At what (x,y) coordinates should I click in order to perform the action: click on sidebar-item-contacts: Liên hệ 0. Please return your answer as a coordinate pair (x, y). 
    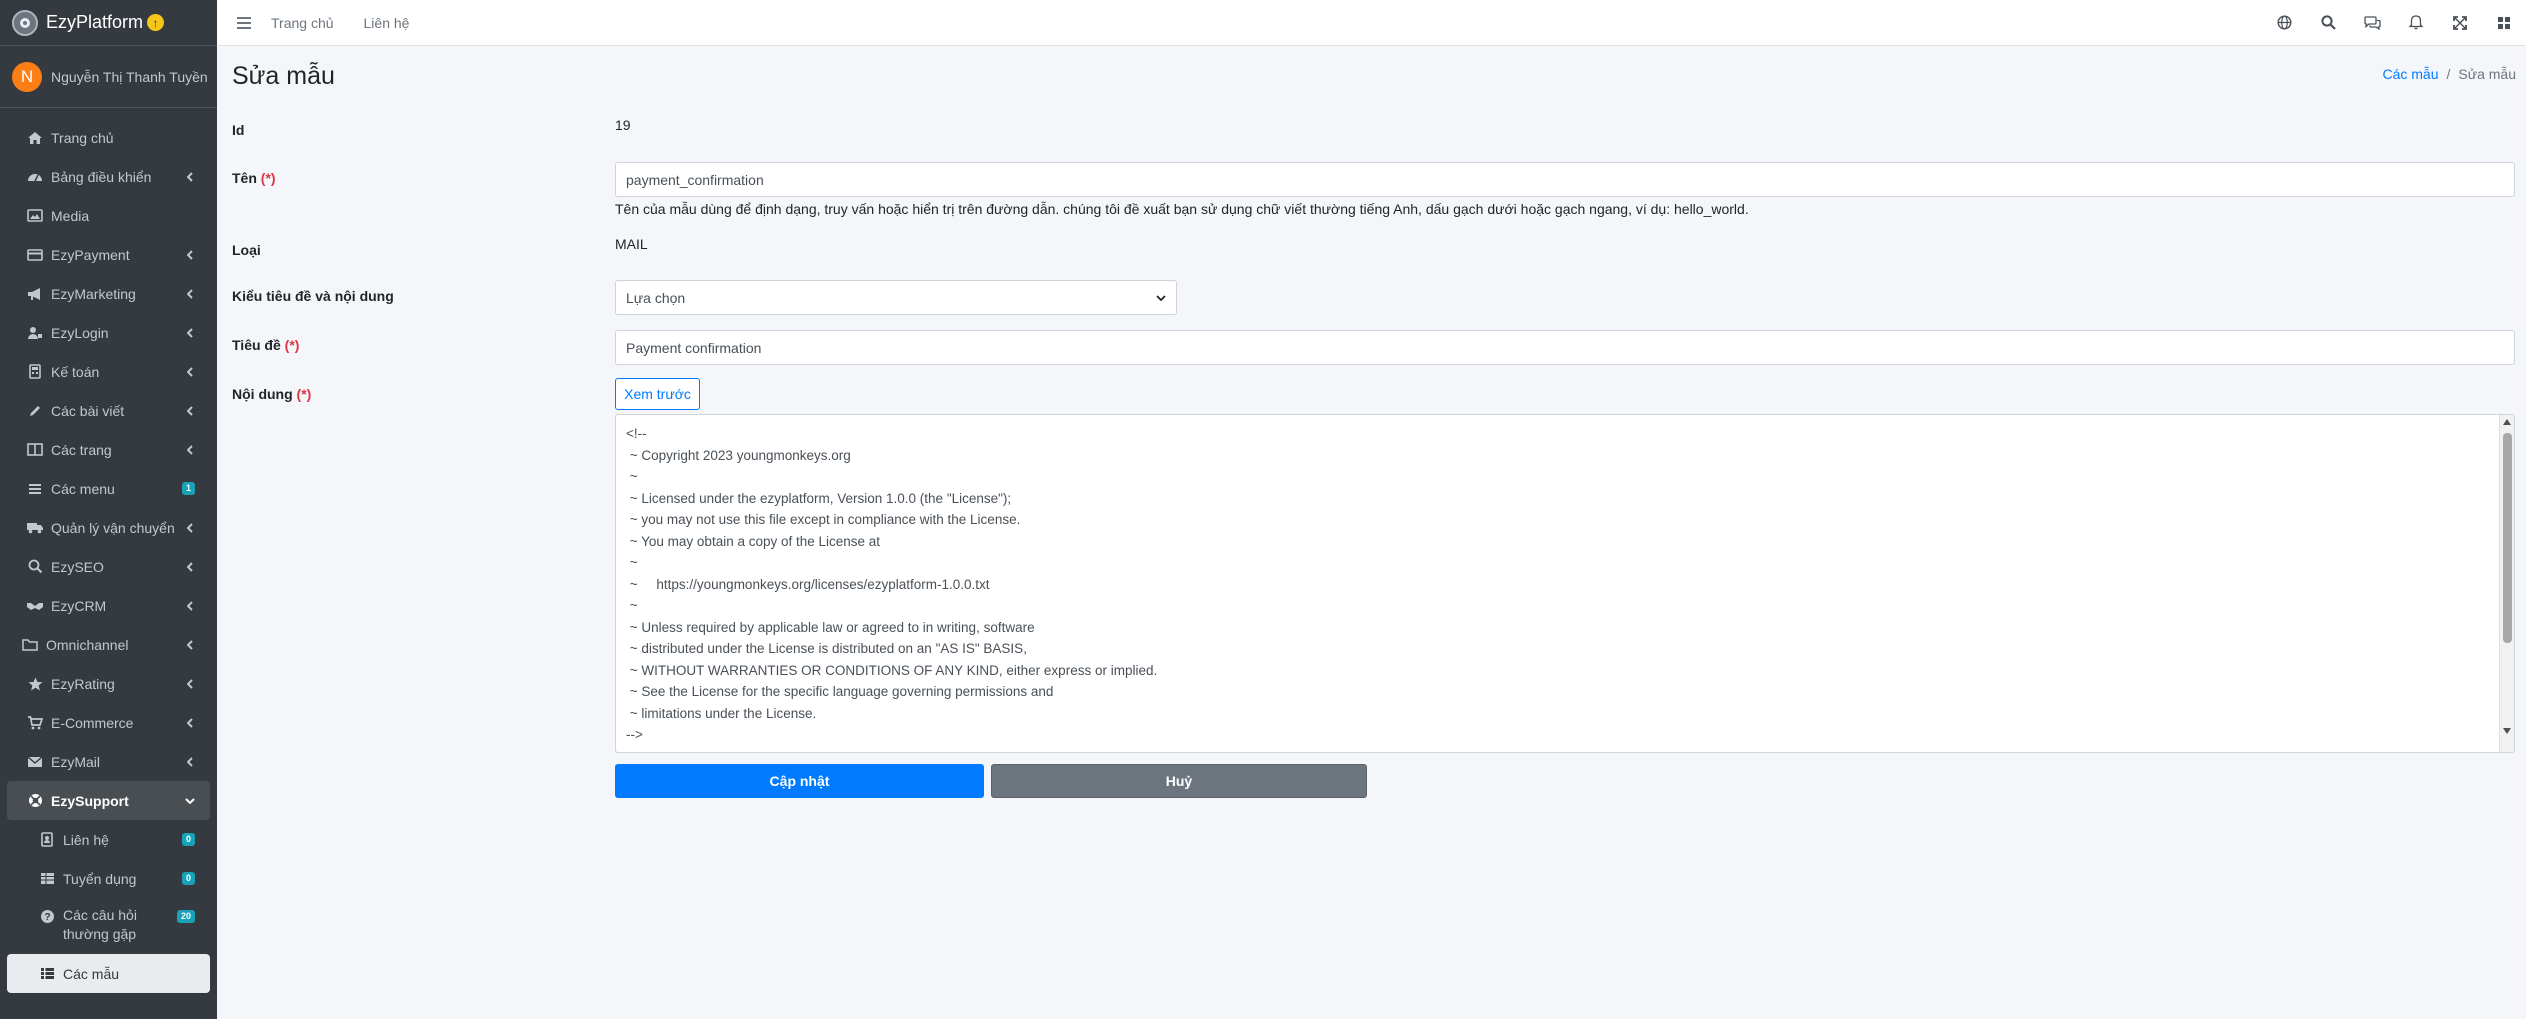
    Looking at the image, I should click on (108, 839).